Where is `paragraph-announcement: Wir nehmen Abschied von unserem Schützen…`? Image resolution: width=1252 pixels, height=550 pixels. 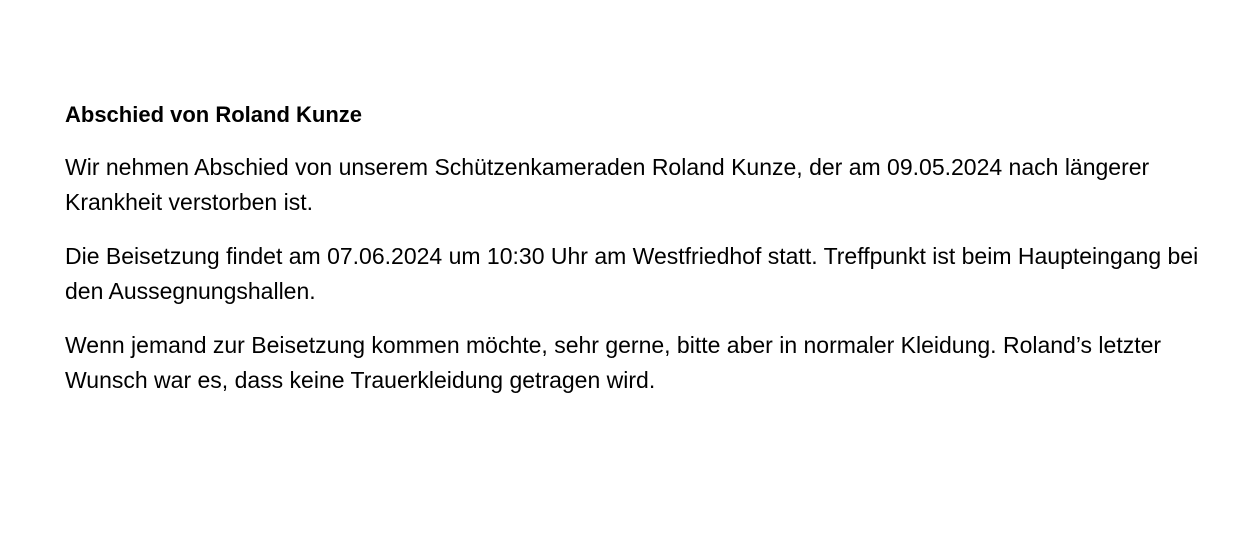 paragraph-announcement: Wir nehmen Abschied von unserem Schützen… is located at coordinates (607, 184).